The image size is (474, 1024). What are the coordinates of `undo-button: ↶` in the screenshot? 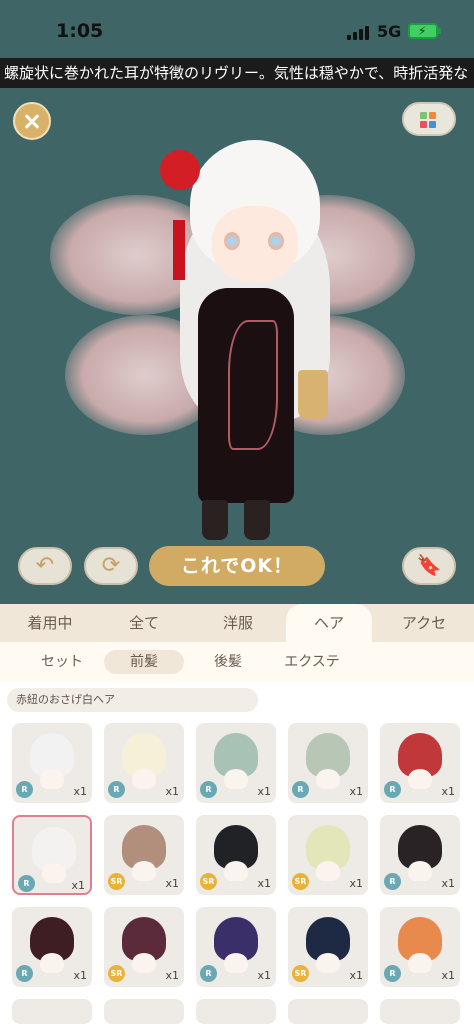 It's located at (45, 566).